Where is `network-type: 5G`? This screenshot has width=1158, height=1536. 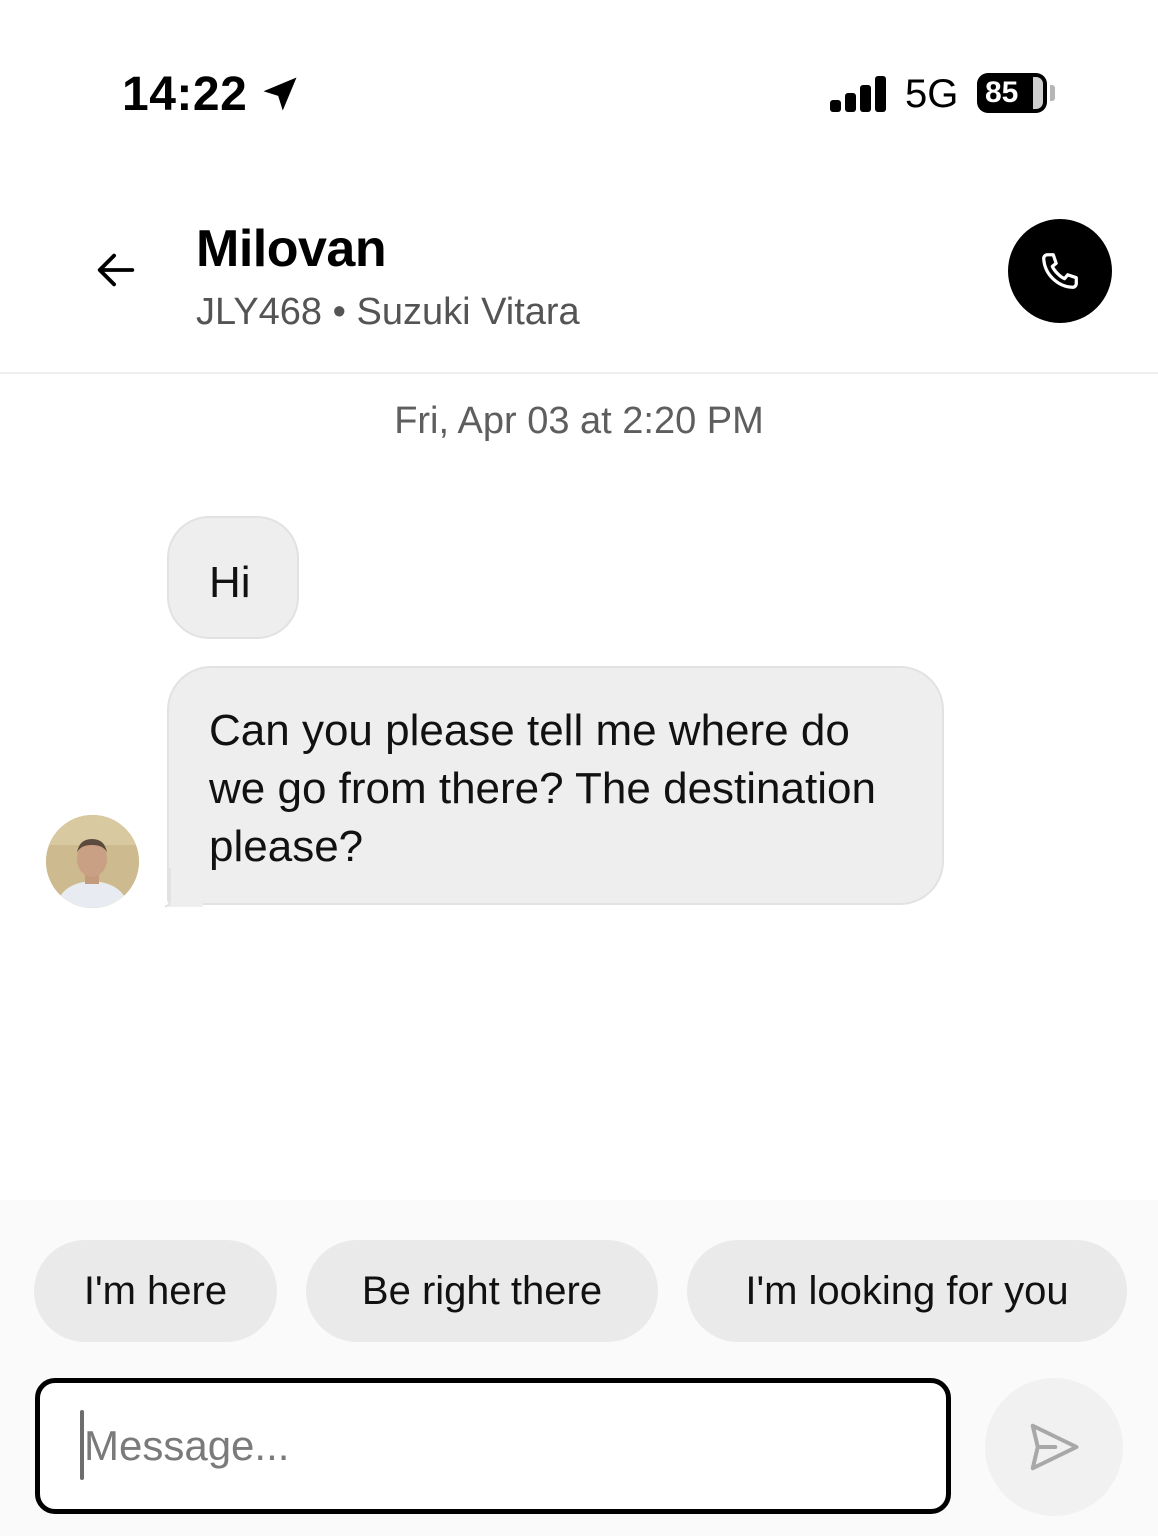 network-type: 5G is located at coordinates (932, 94).